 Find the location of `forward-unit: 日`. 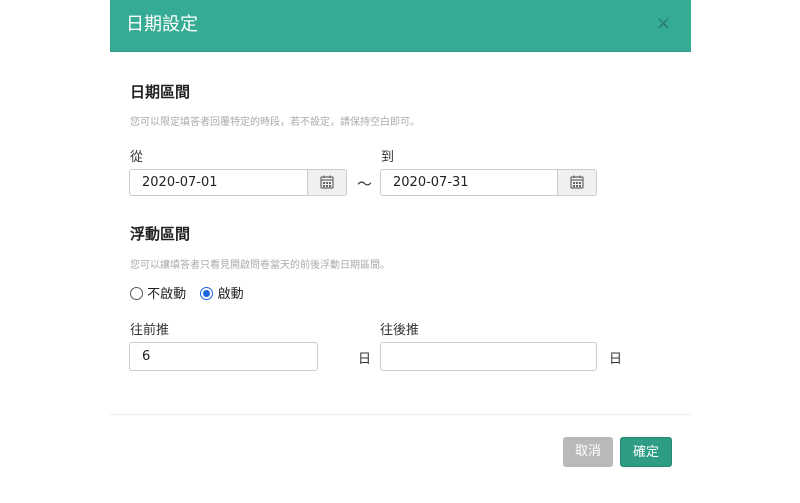

forward-unit: 日 is located at coordinates (365, 359).